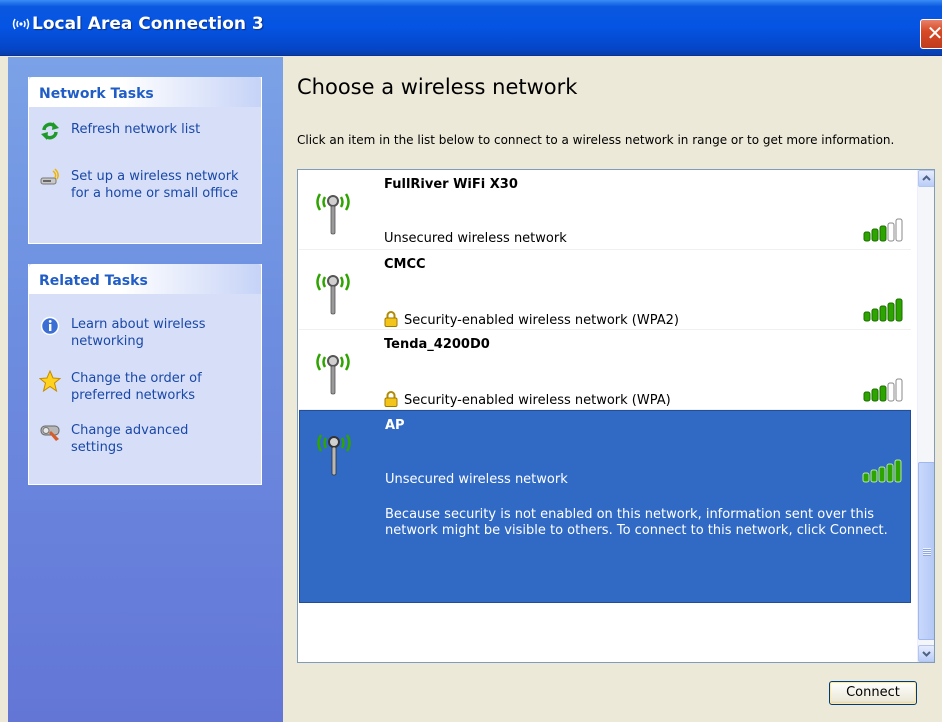  I want to click on change-advanced-settings-label-line2: settings, so click(97, 447).